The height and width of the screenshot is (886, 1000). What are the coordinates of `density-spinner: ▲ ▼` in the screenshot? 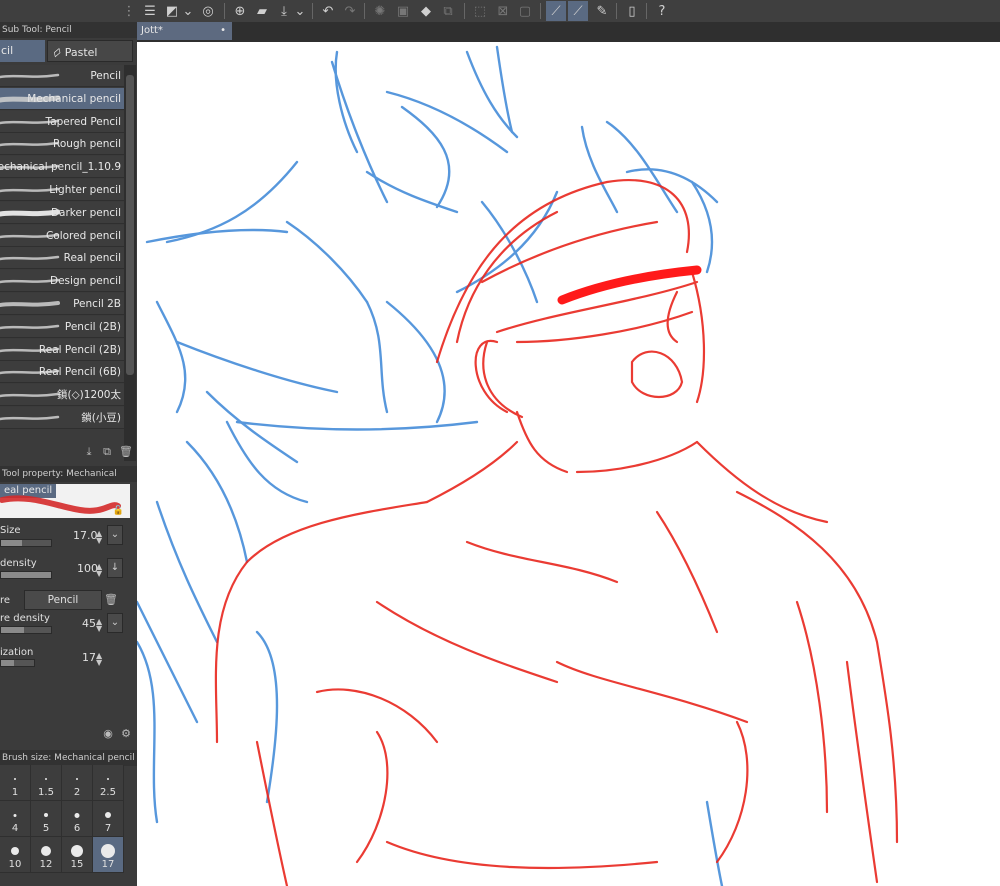 It's located at (99, 570).